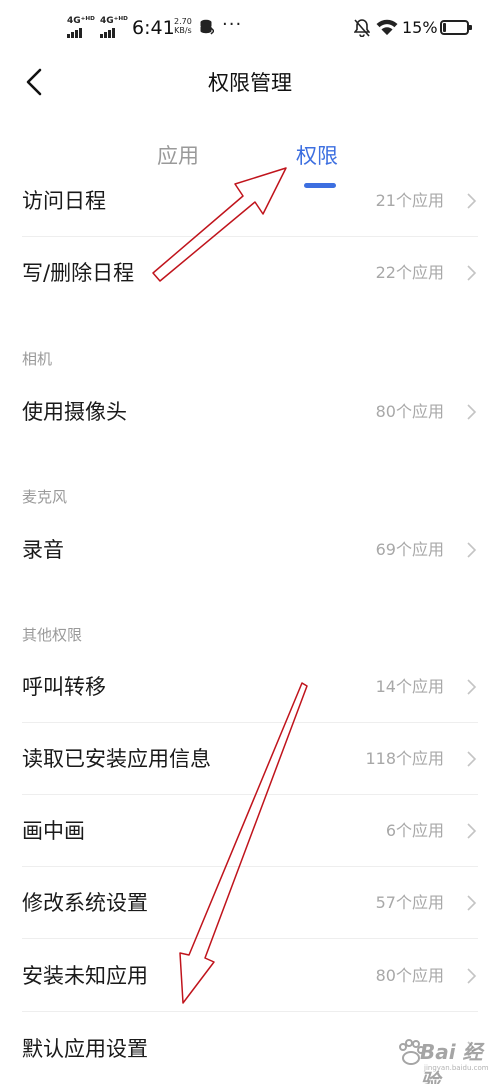  What do you see at coordinates (317, 155) in the screenshot?
I see `tab-permissions: 权限` at bounding box center [317, 155].